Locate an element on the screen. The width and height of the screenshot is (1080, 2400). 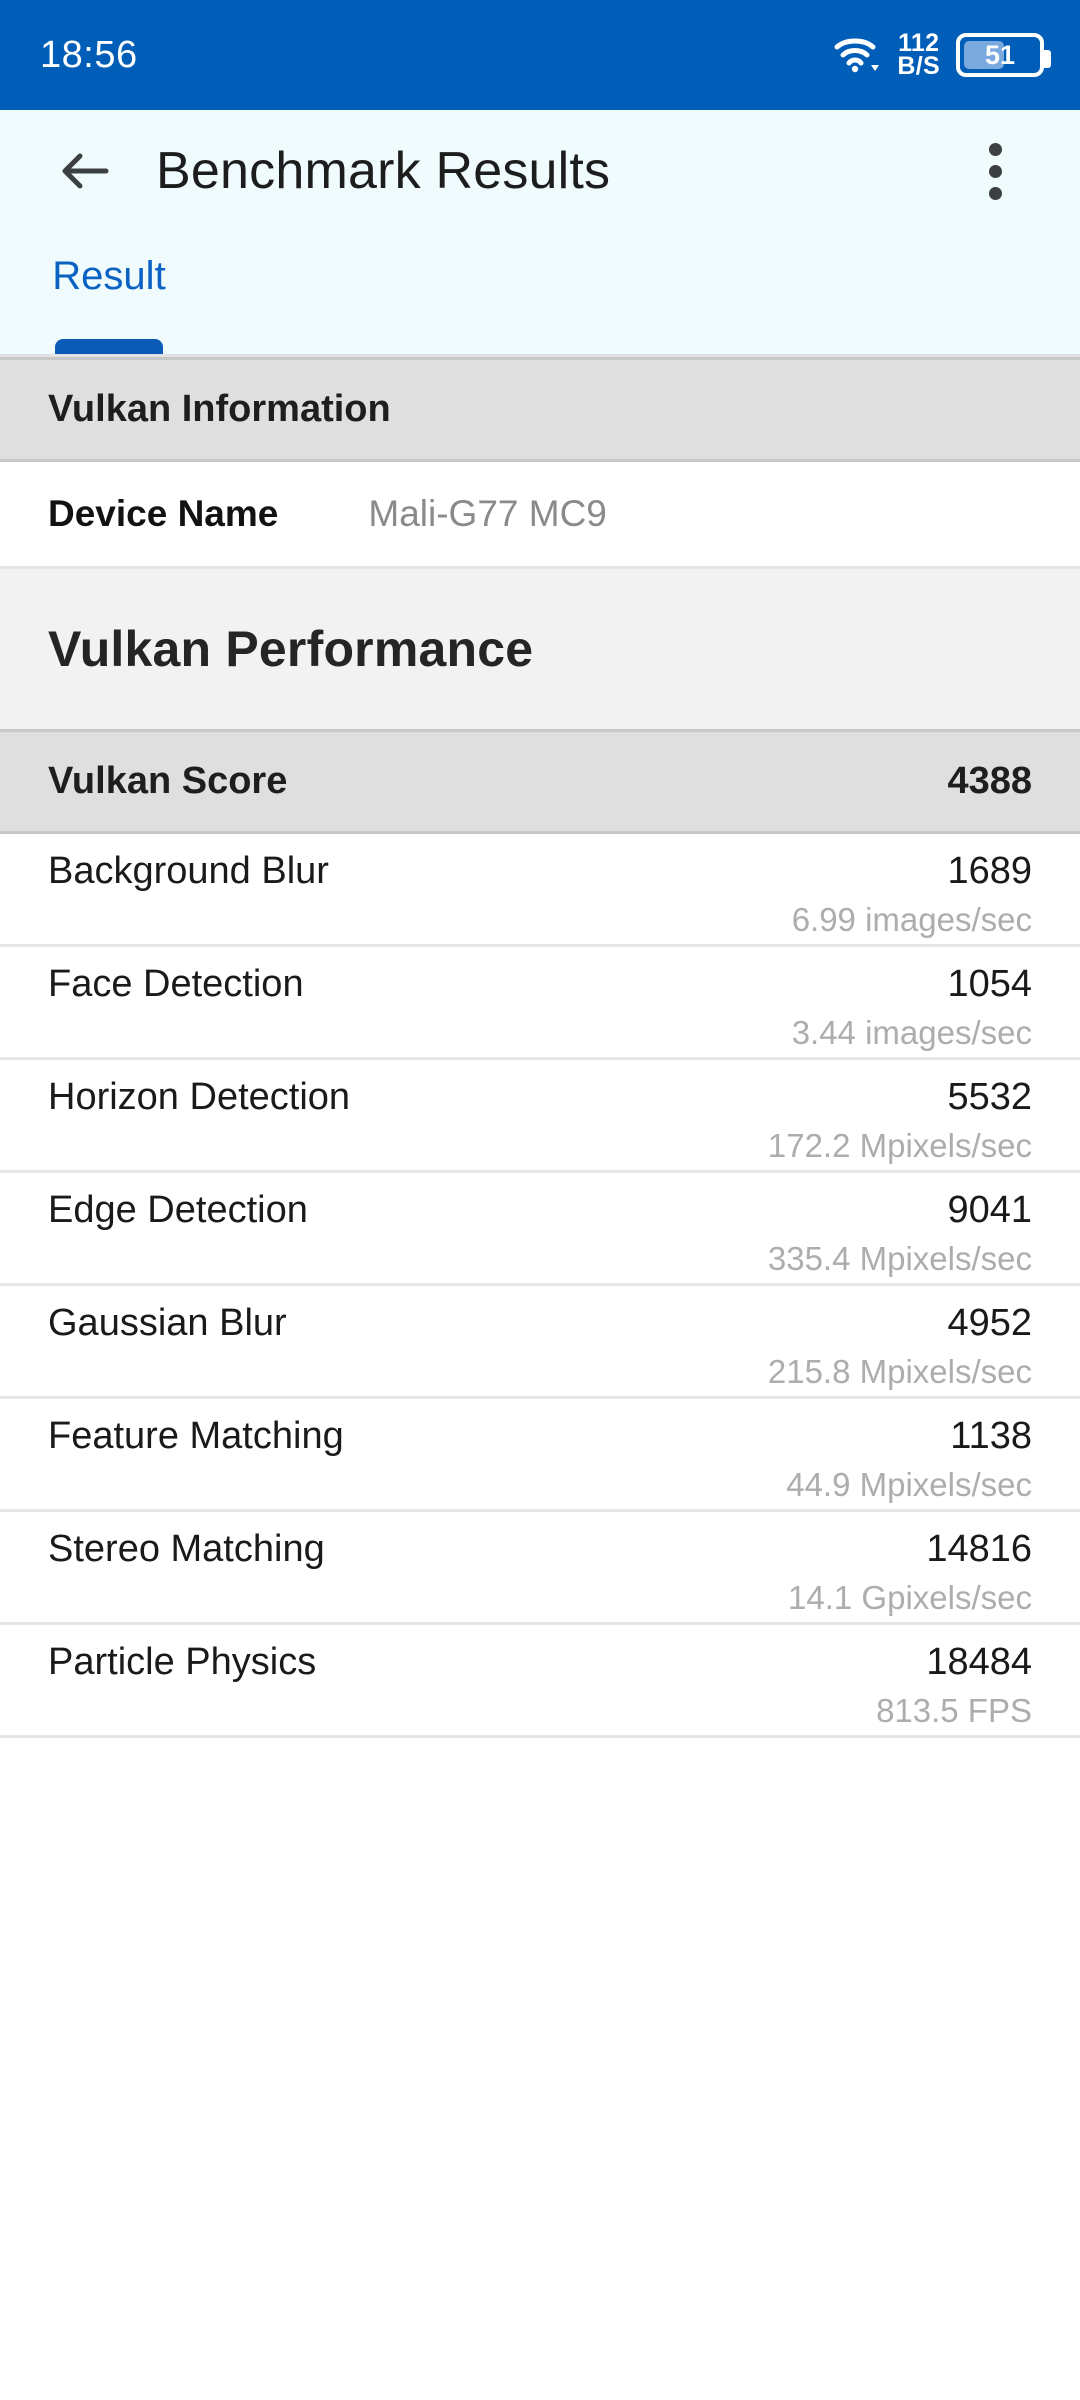
benchmark-row: Horizon Detection 5532 172.2 Mpixels/sec is located at coordinates (540, 1116).